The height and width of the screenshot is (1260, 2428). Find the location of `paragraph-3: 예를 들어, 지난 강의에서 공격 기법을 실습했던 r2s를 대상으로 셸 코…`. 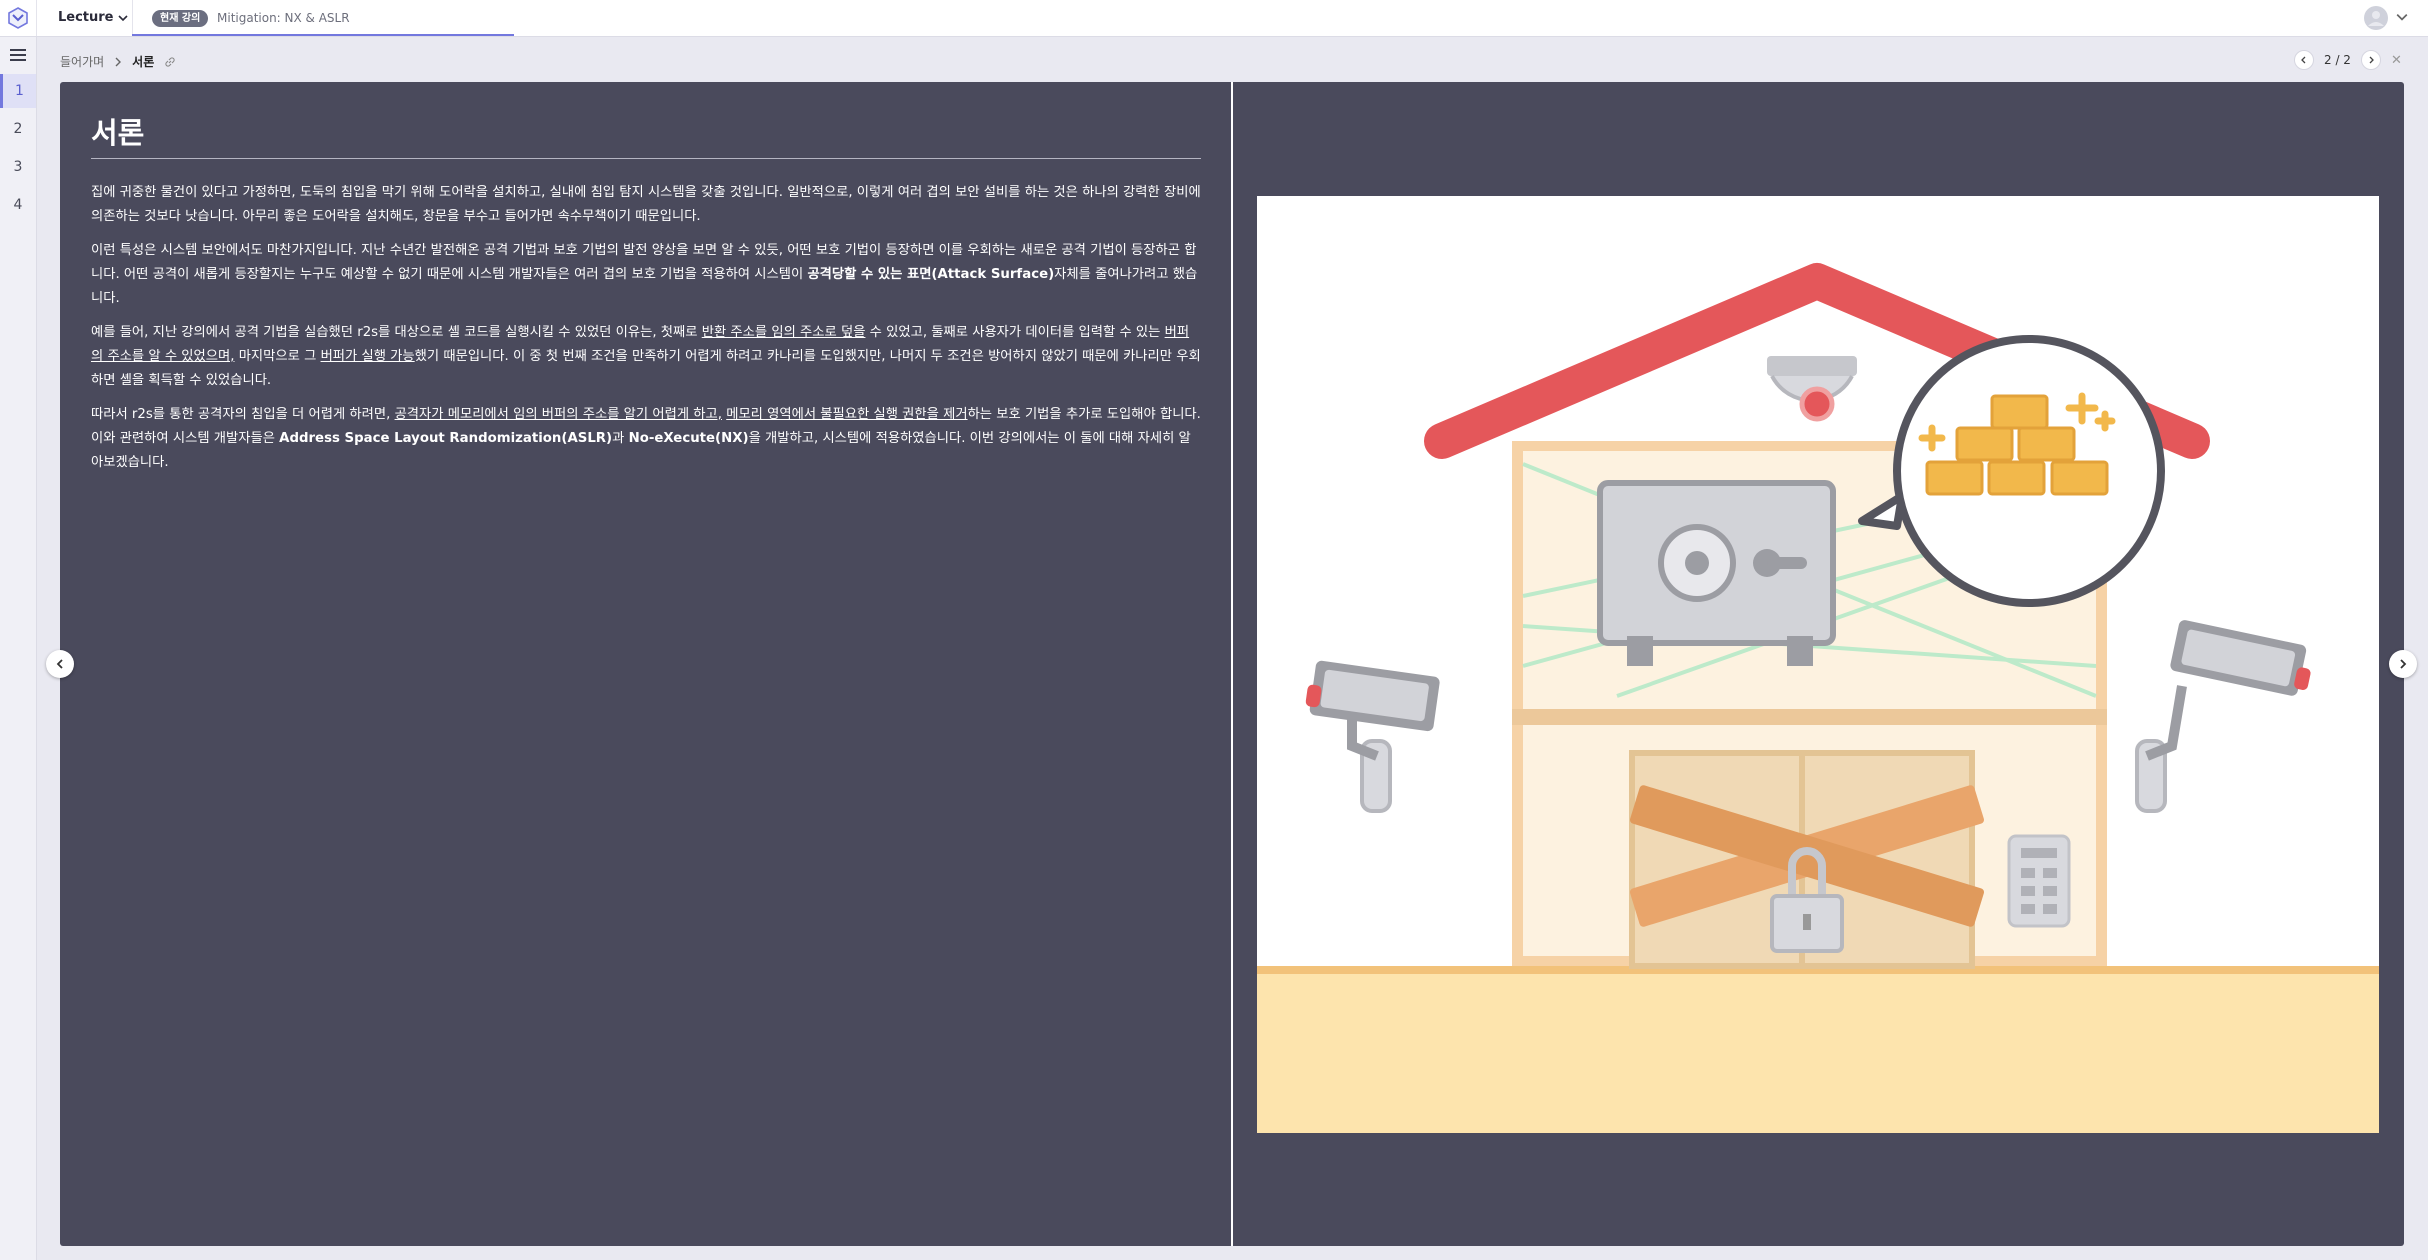

paragraph-3: 예를 들어, 지난 강의에서 공격 기법을 실습했던 r2s를 대상으로 셸 코… is located at coordinates (646, 357).